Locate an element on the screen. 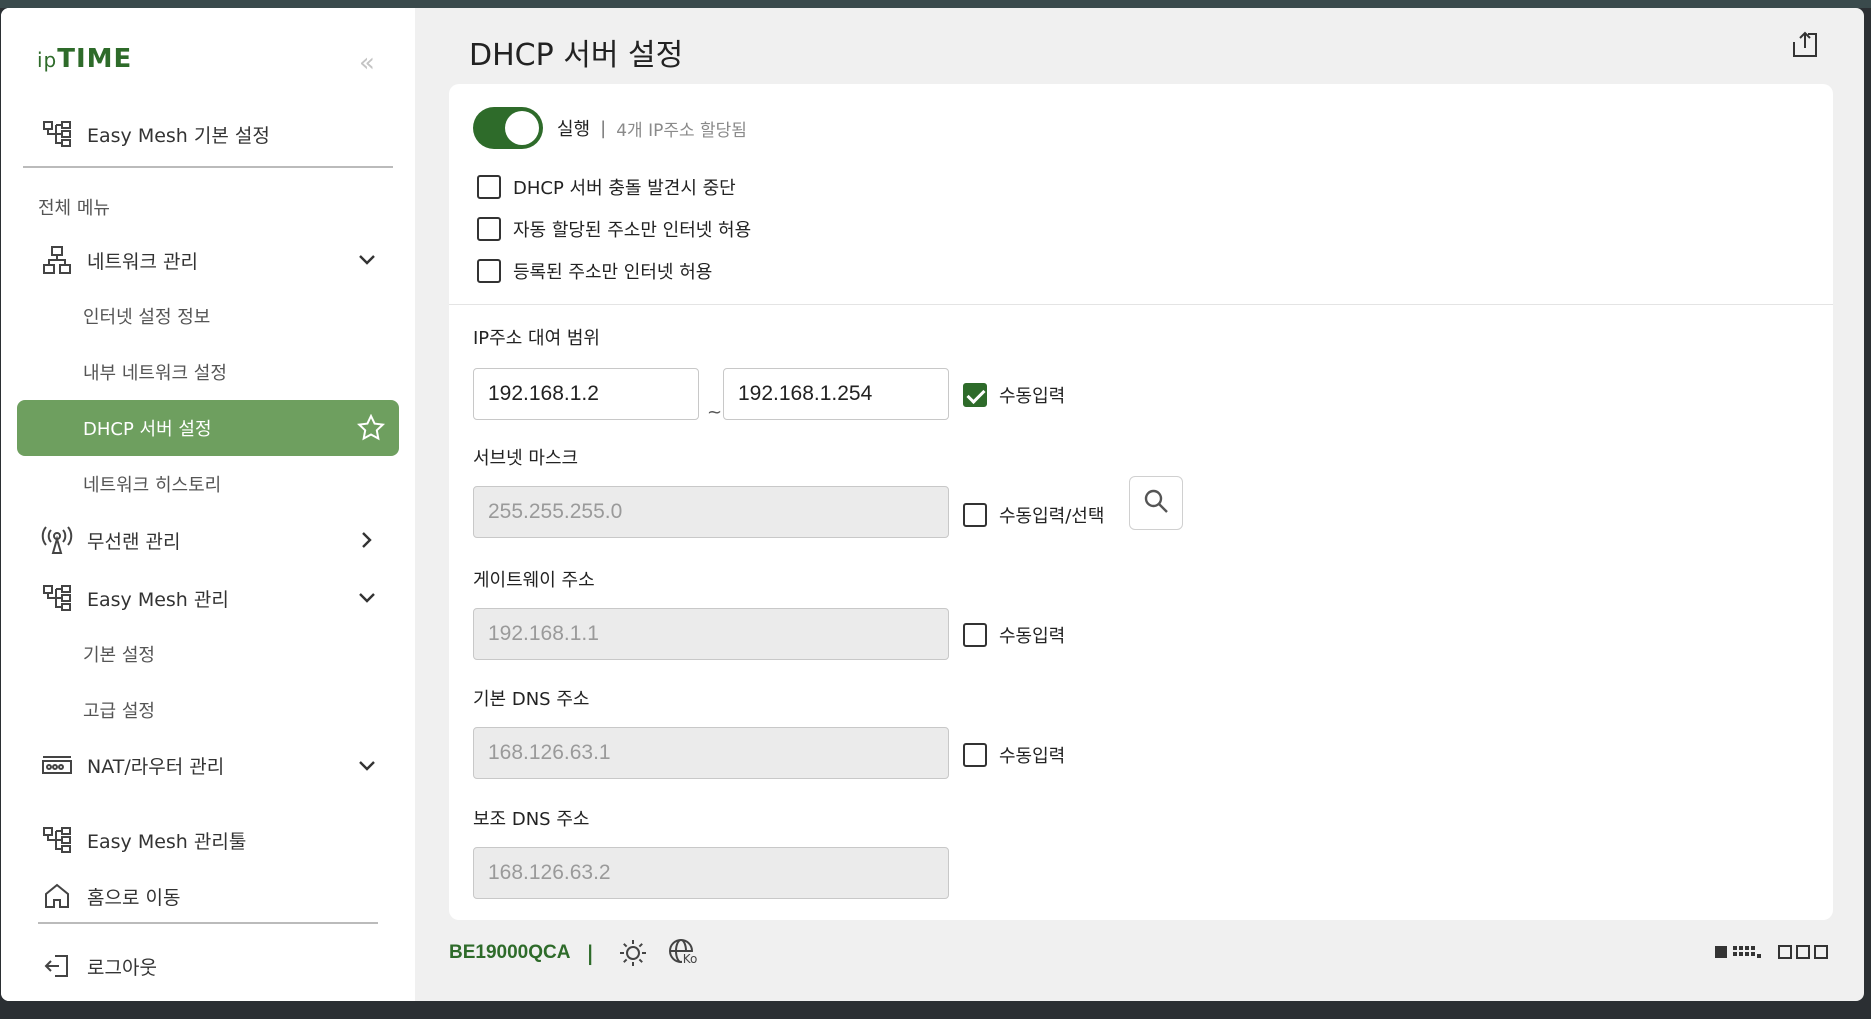  brightness-icon is located at coordinates (633, 953).